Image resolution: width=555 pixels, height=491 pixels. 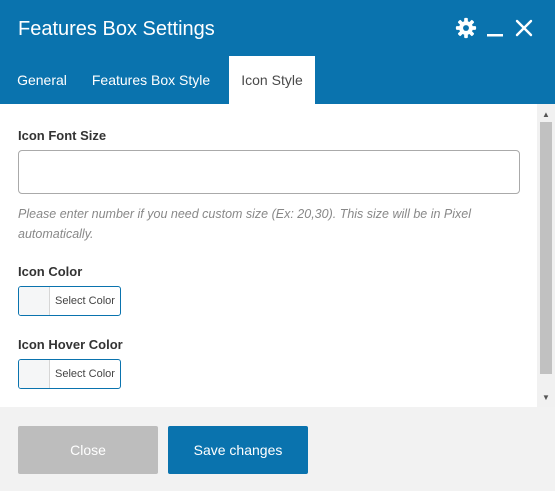 What do you see at coordinates (85, 374) in the screenshot?
I see `icon-hover-color-picker-label: Select Color` at bounding box center [85, 374].